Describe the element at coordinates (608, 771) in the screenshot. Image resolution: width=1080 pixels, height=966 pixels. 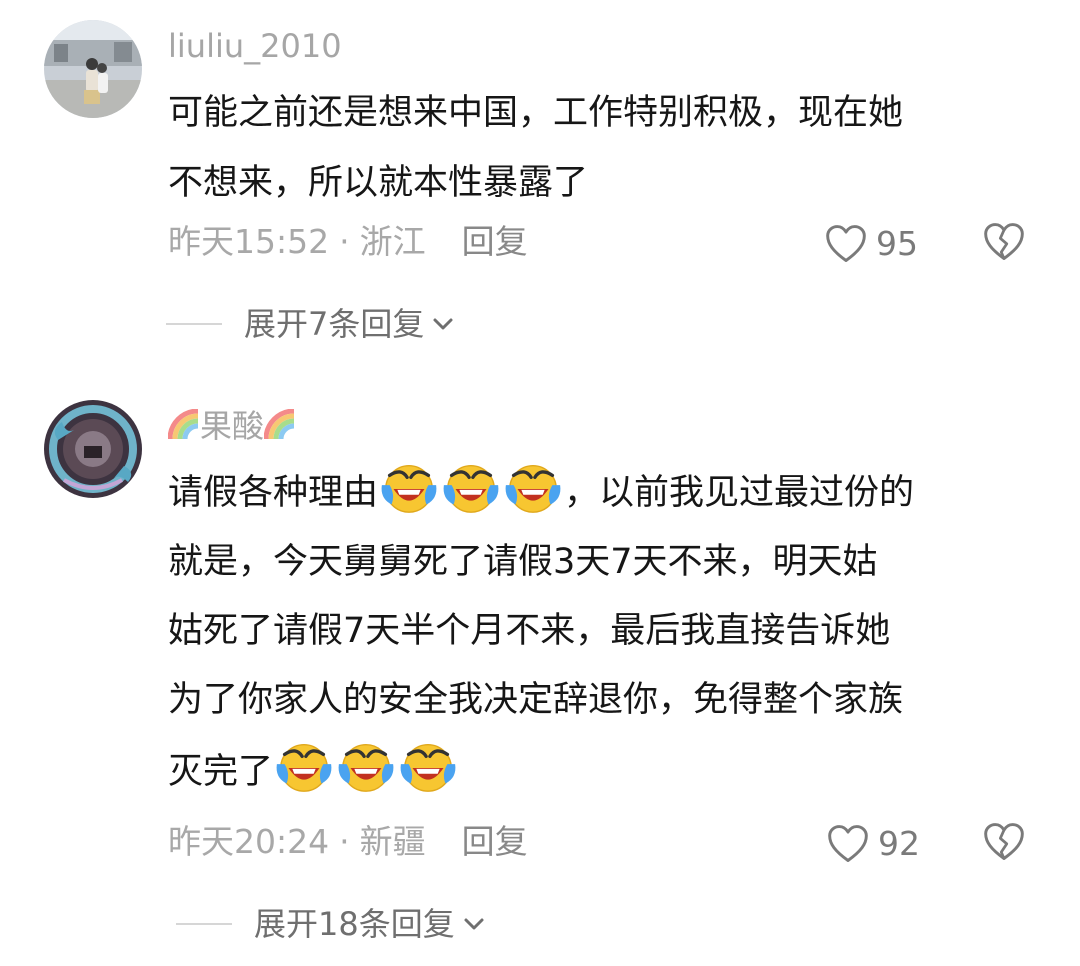
I see `comment-text-line: 灭完了` at that location.